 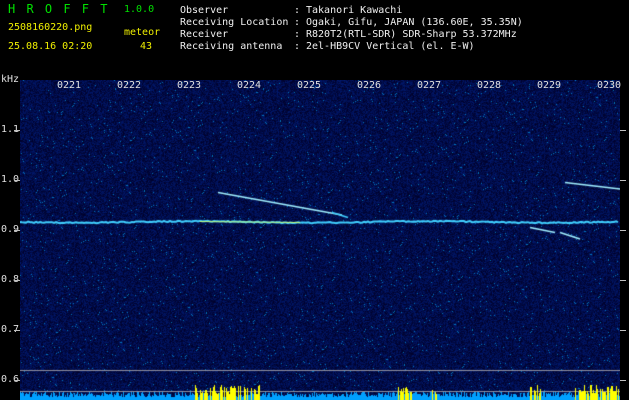 What do you see at coordinates (354, 10) in the screenshot?
I see `observer-value: Takanori Kawachi` at bounding box center [354, 10].